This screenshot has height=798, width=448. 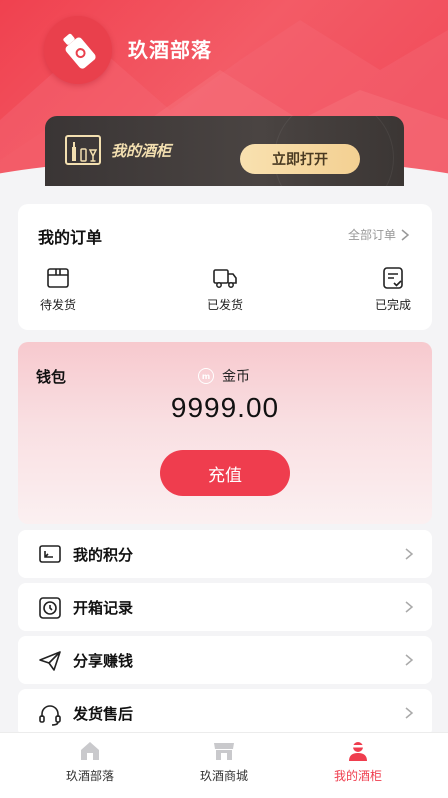 I want to click on menu-item-after-sales: 发货售后, so click(x=225, y=713).